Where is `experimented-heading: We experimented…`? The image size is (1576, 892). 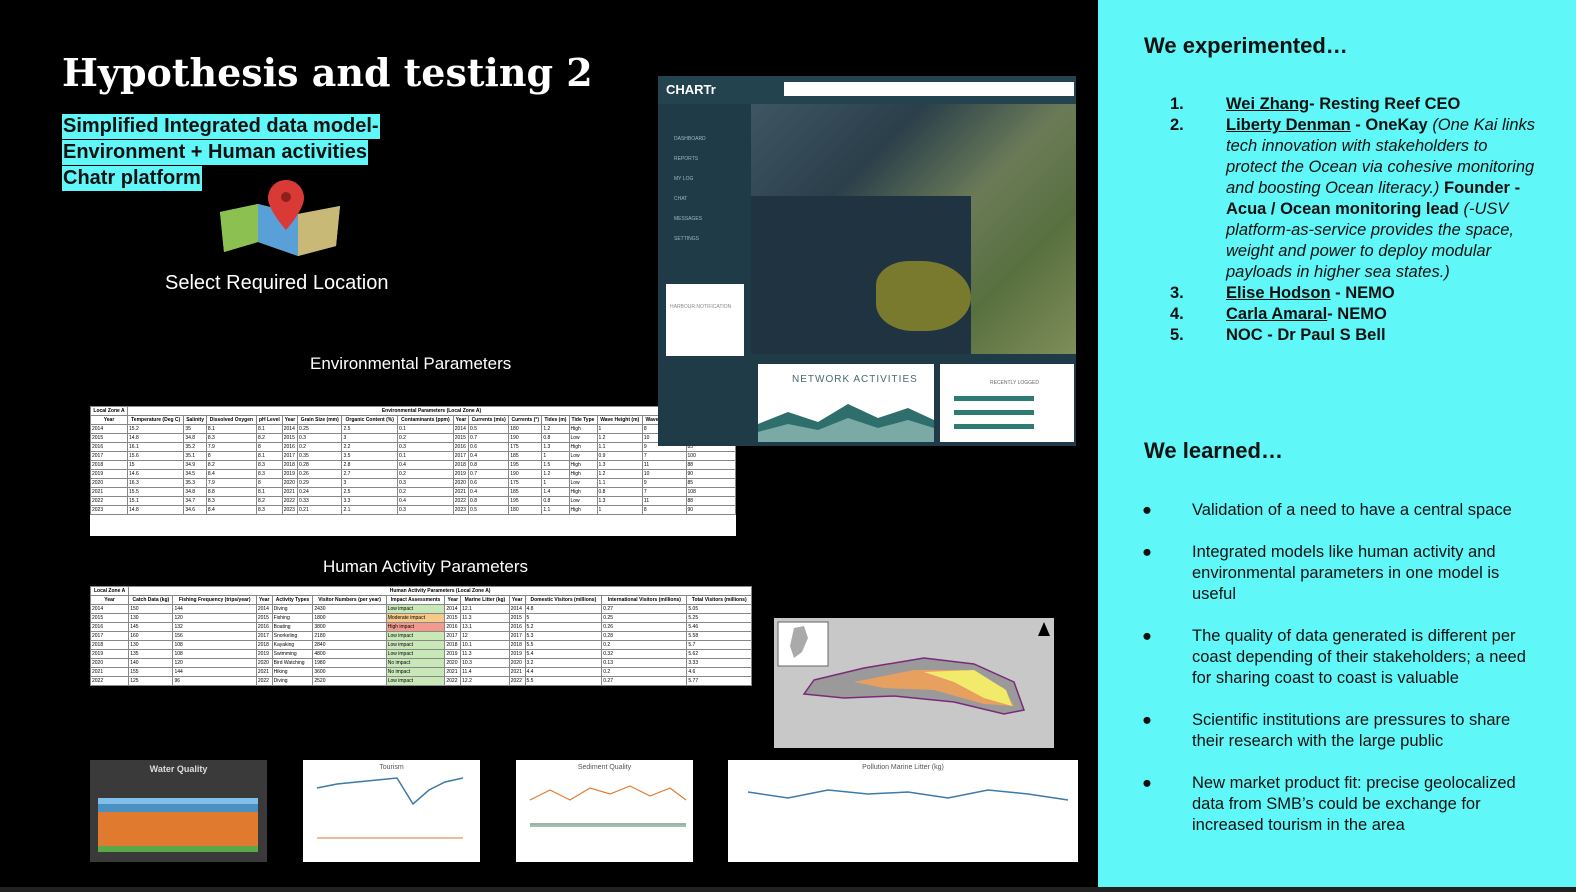
experimented-heading: We experimented… is located at coordinates (1246, 45).